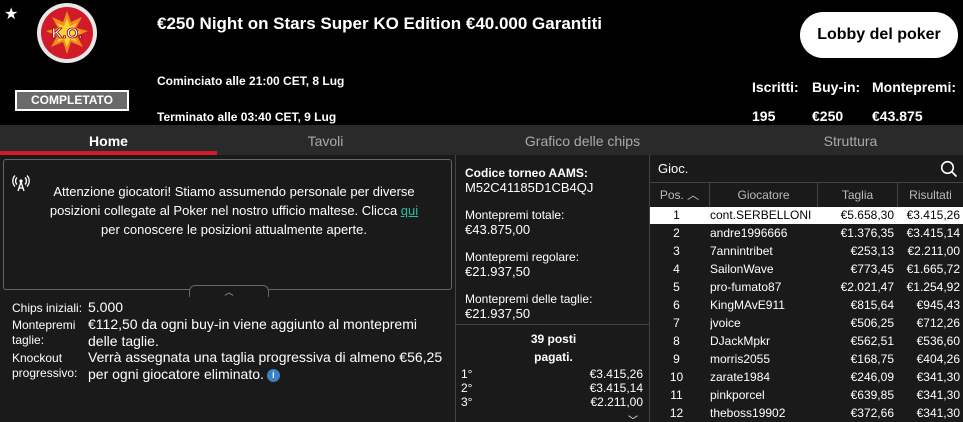  Describe the element at coordinates (806, 341) in the screenshot. I see `table-row: 8 DJackMpkr €562,51 €536,60` at that location.